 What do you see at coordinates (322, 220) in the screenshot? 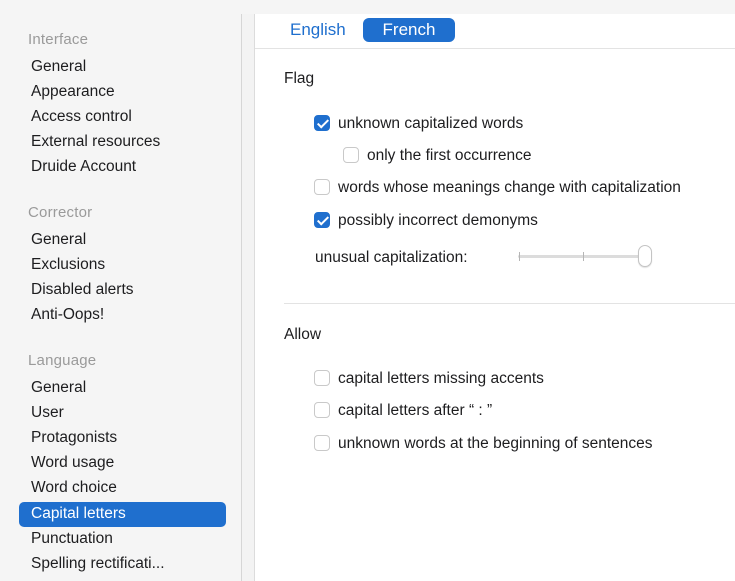
I see `checkbox-incorrect-demonyms` at bounding box center [322, 220].